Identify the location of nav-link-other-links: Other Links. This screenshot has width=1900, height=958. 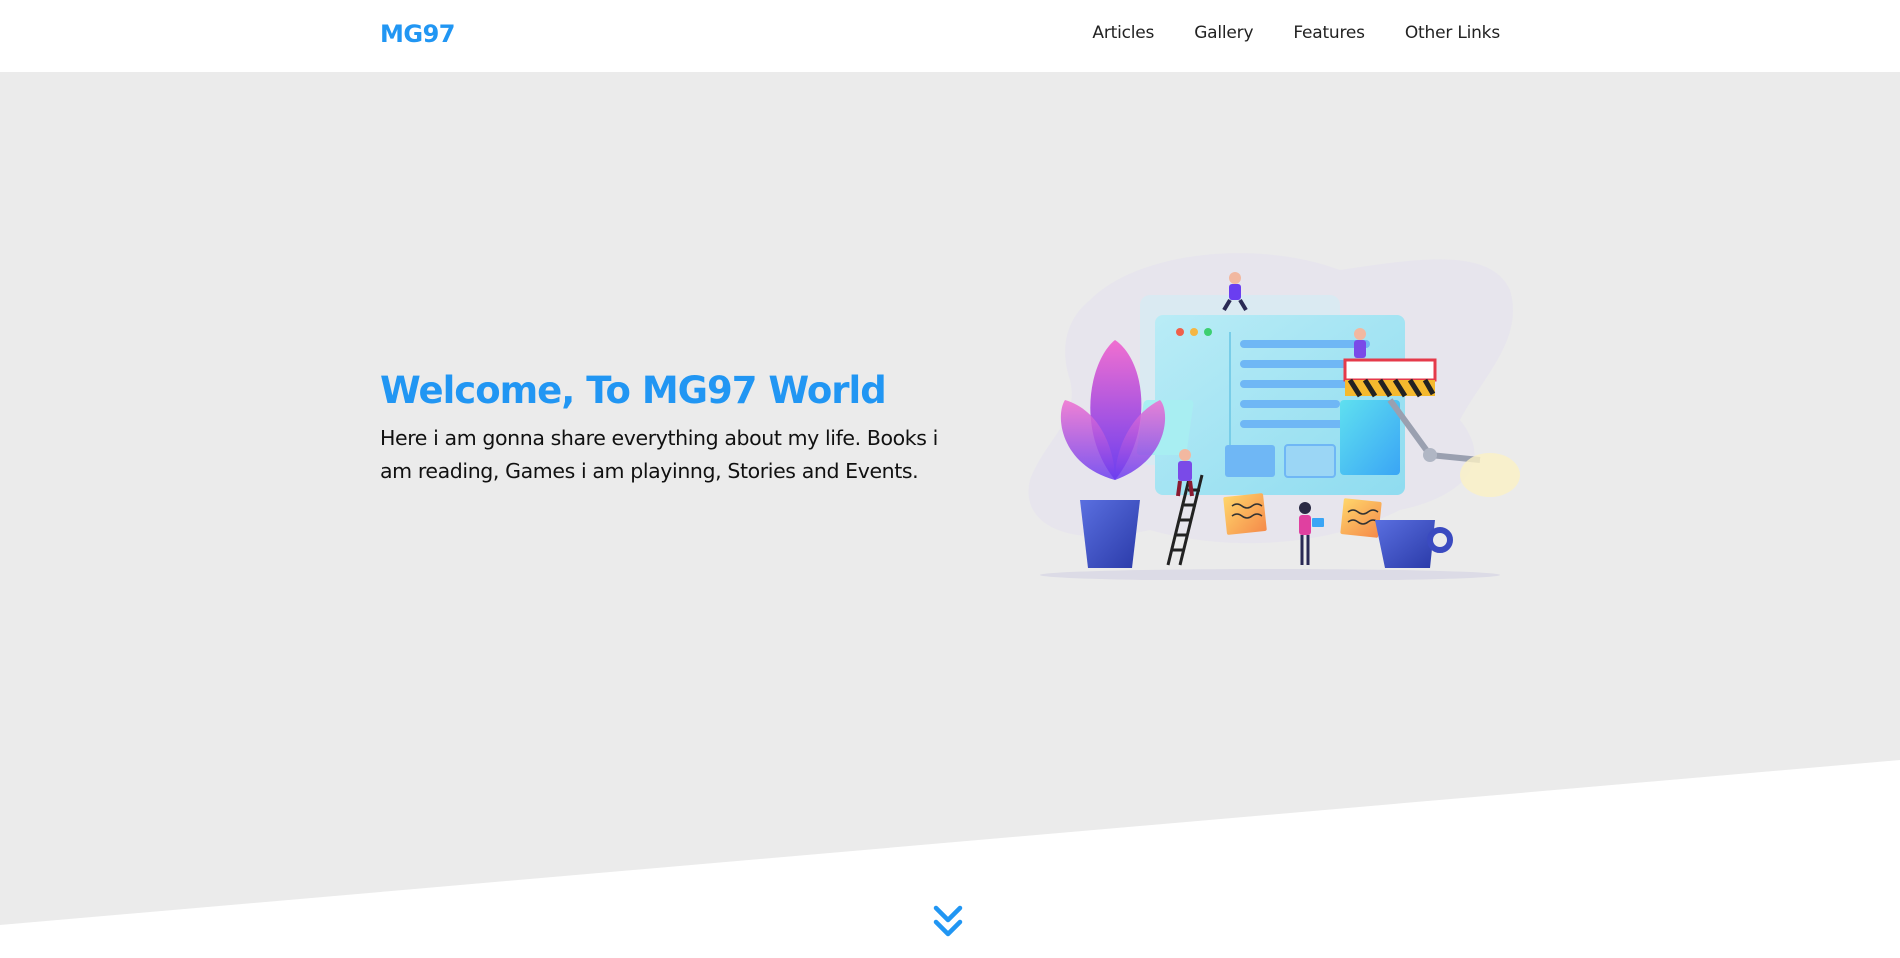
(1452, 33).